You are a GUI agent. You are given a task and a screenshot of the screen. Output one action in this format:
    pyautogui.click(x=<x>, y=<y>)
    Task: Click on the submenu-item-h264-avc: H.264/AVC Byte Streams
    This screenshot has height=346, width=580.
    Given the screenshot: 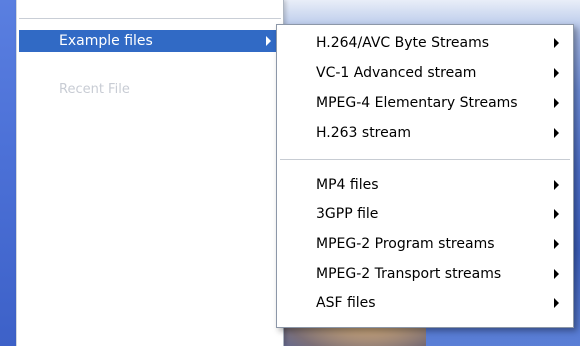 What is the action you would take?
    pyautogui.click(x=425, y=43)
    